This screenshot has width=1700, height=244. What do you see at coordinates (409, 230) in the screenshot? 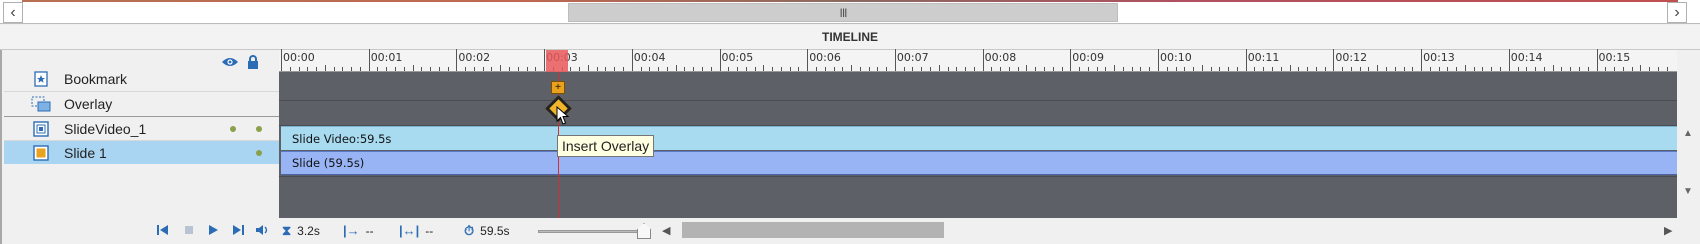
I see `duration-icon: |↔|` at bounding box center [409, 230].